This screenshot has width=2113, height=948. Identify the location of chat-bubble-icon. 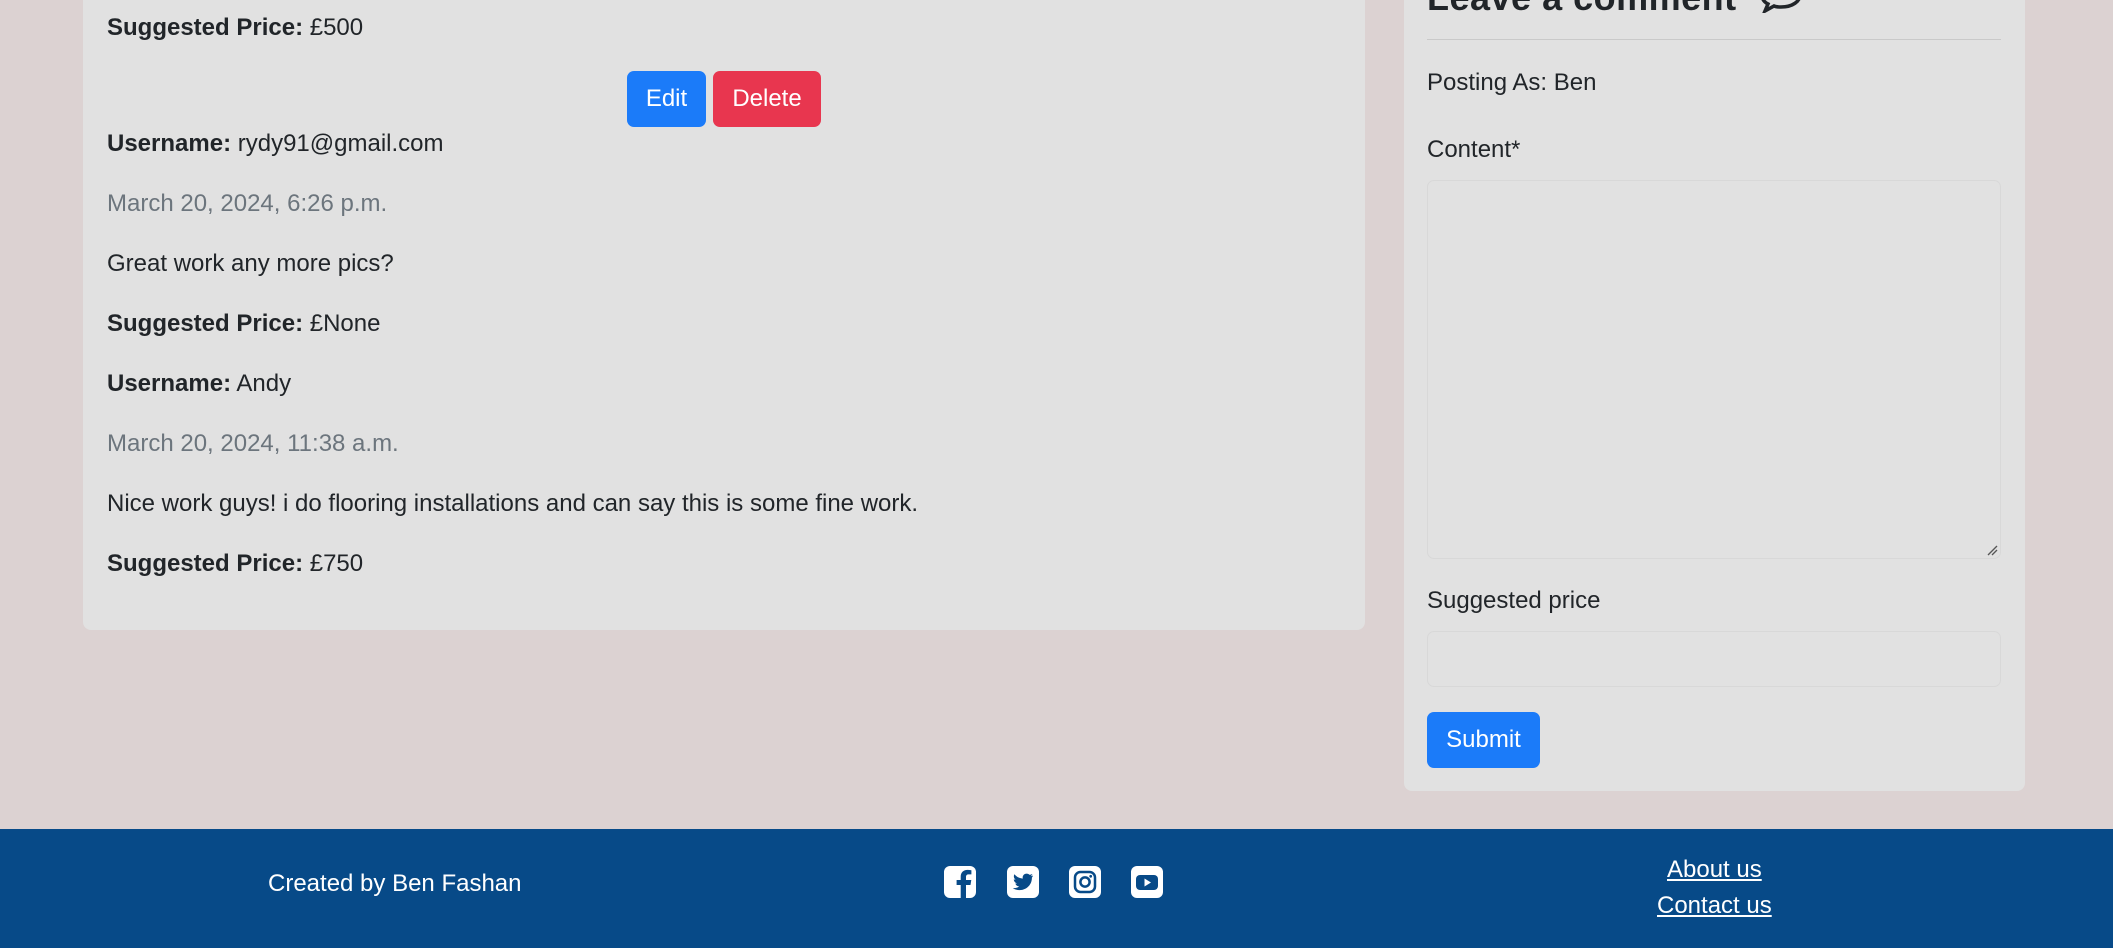
(1781, 10).